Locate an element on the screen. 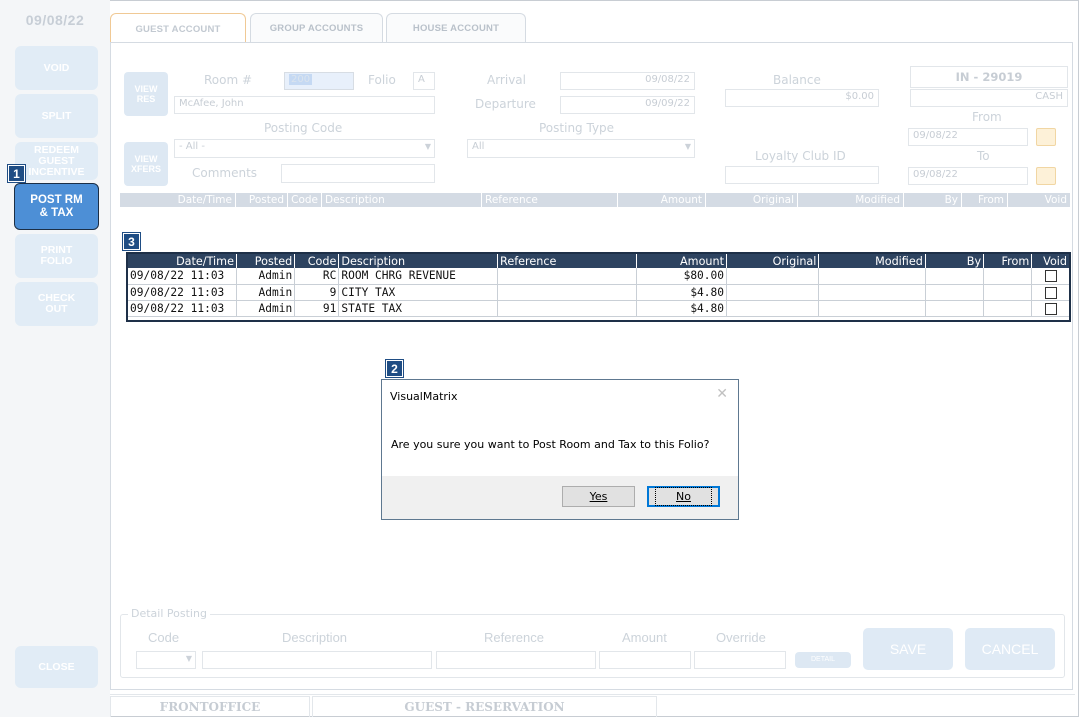 The width and height of the screenshot is (1079, 717). col-by: By is located at coordinates (955, 261).